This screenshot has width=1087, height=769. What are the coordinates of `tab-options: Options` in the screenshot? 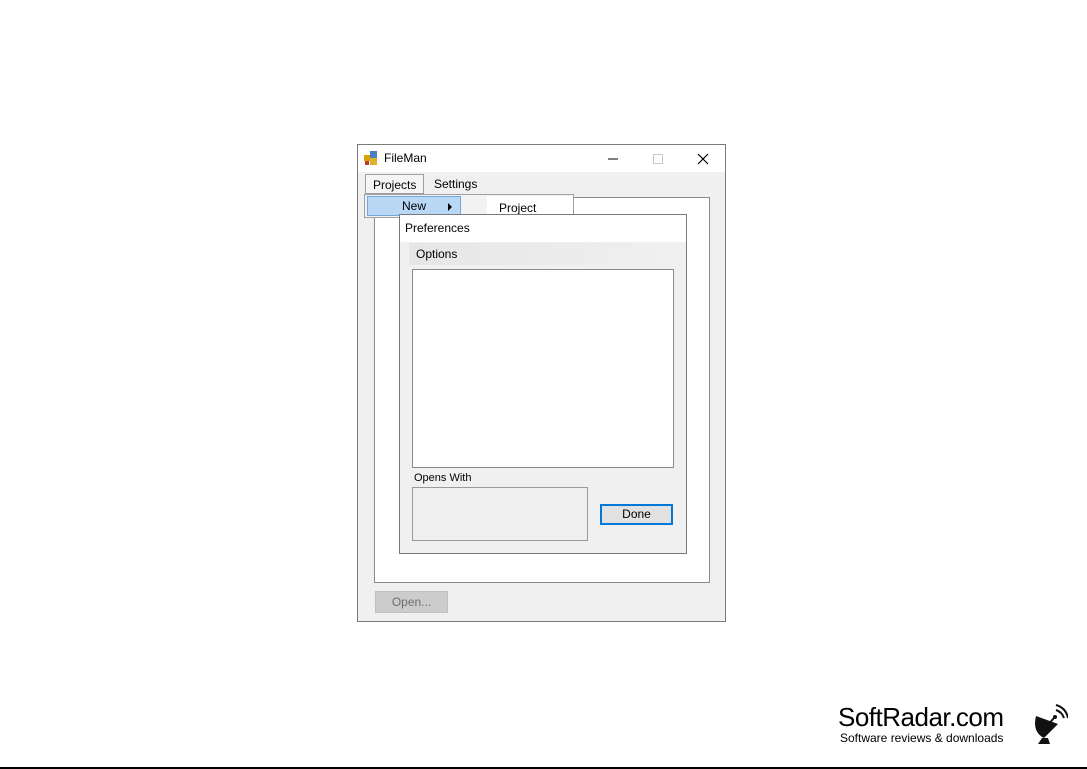 It's located at (542, 254).